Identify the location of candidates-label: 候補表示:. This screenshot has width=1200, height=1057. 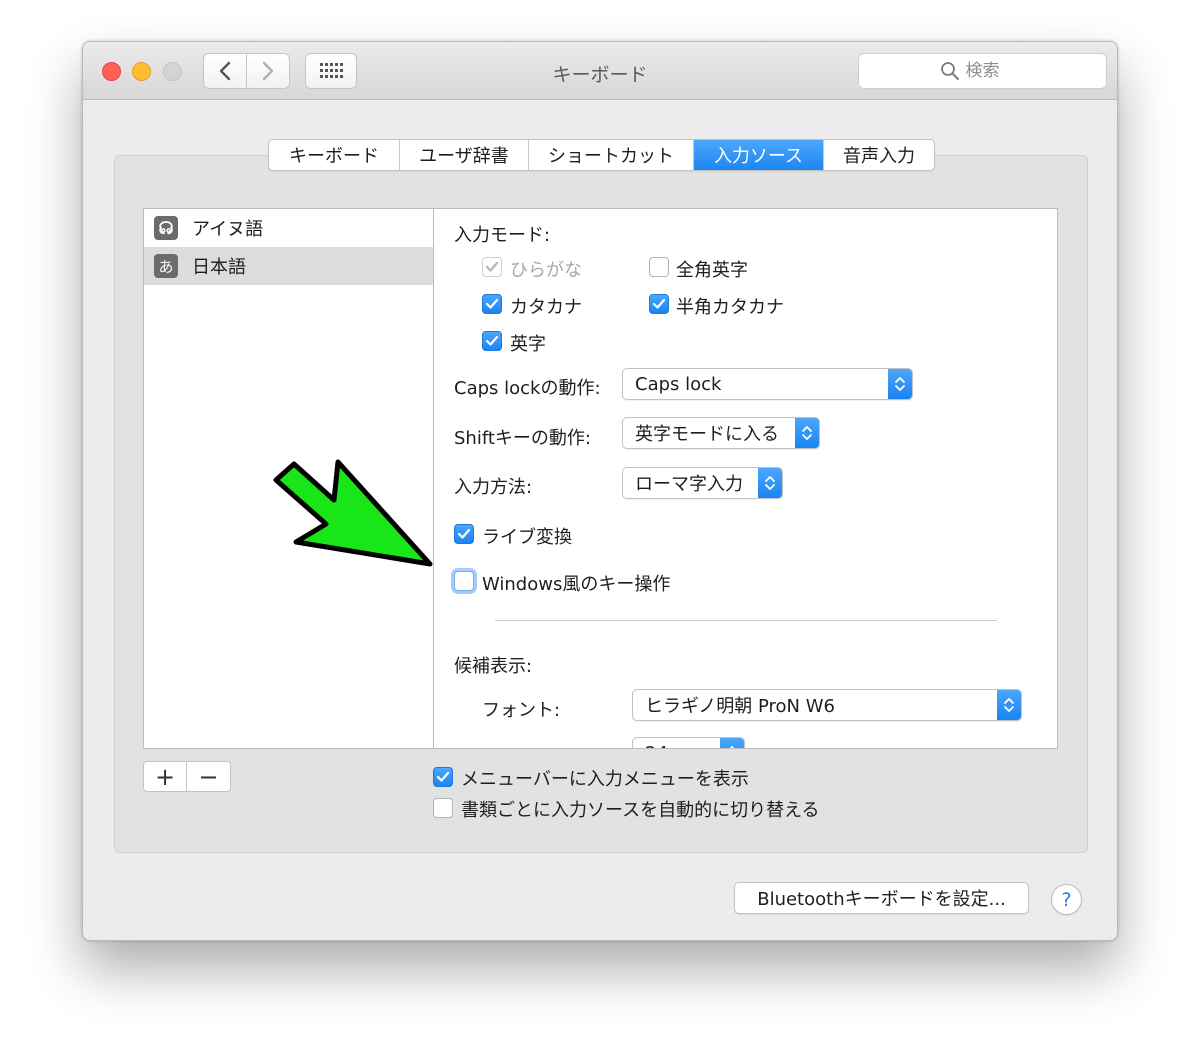
(493, 666).